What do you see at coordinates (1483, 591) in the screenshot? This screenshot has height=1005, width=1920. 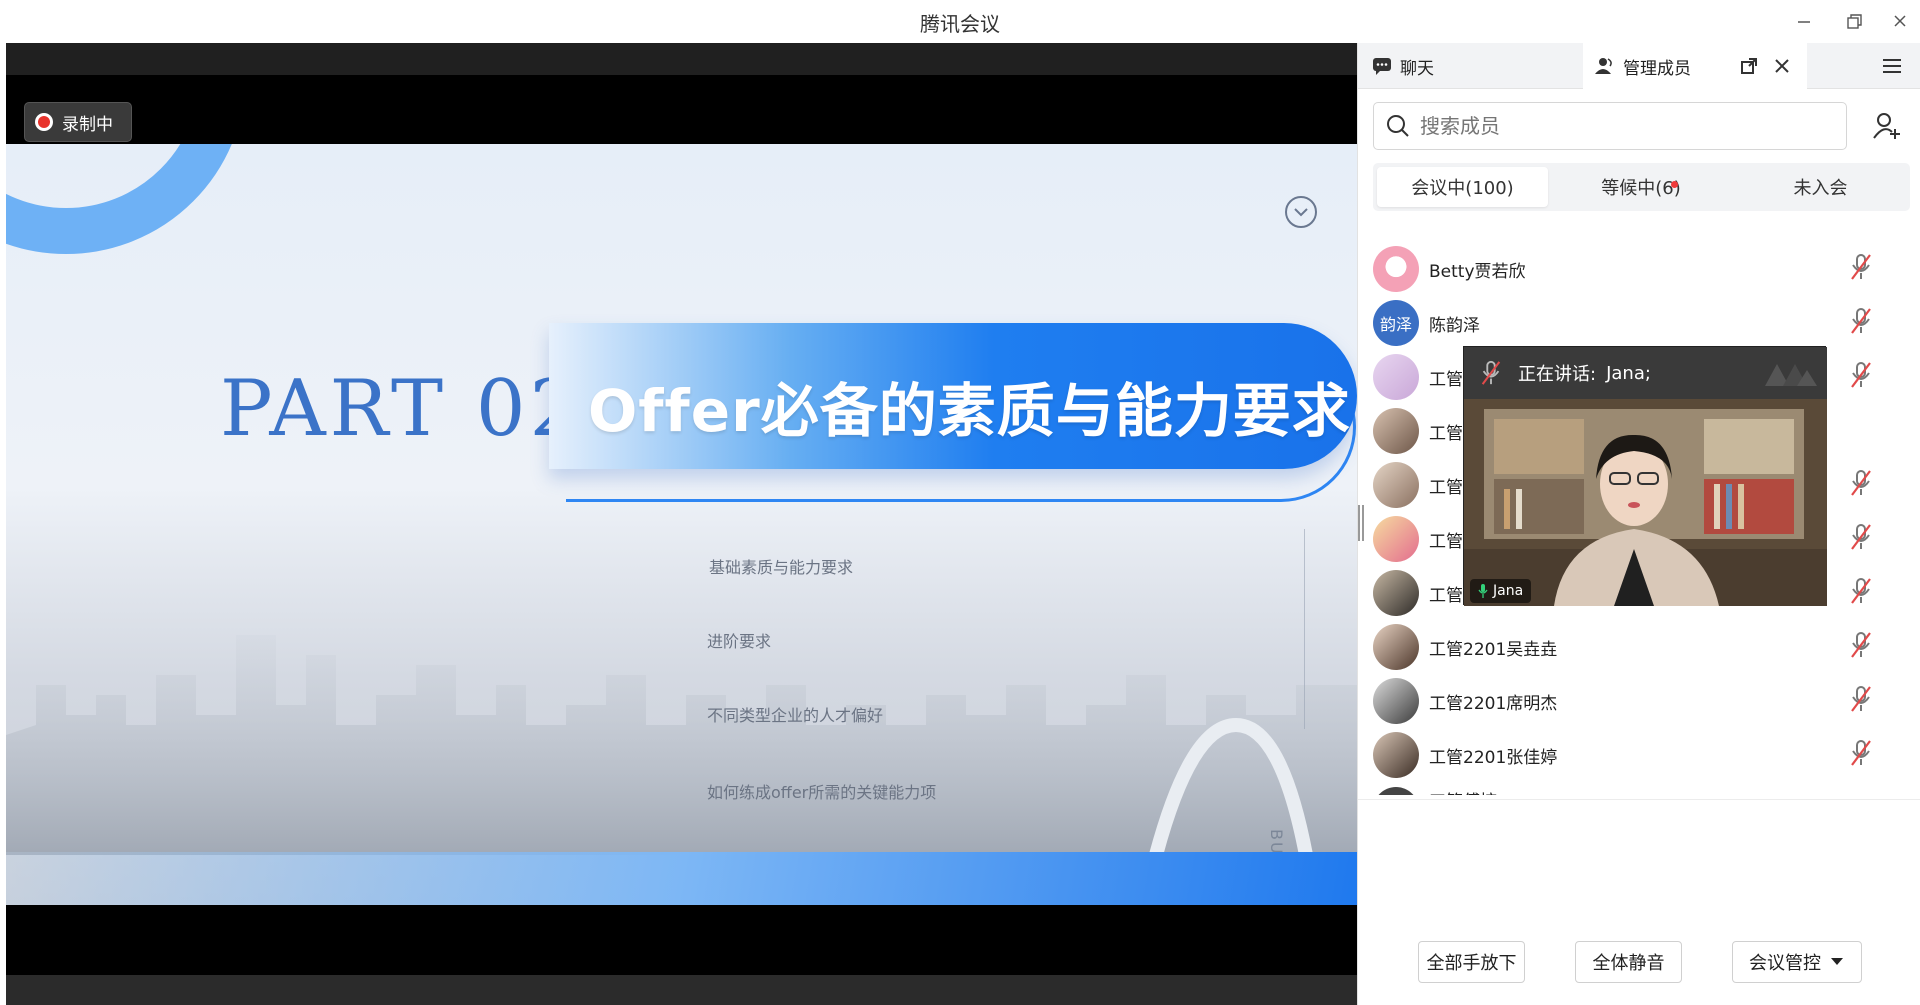 I see `mic-icon` at bounding box center [1483, 591].